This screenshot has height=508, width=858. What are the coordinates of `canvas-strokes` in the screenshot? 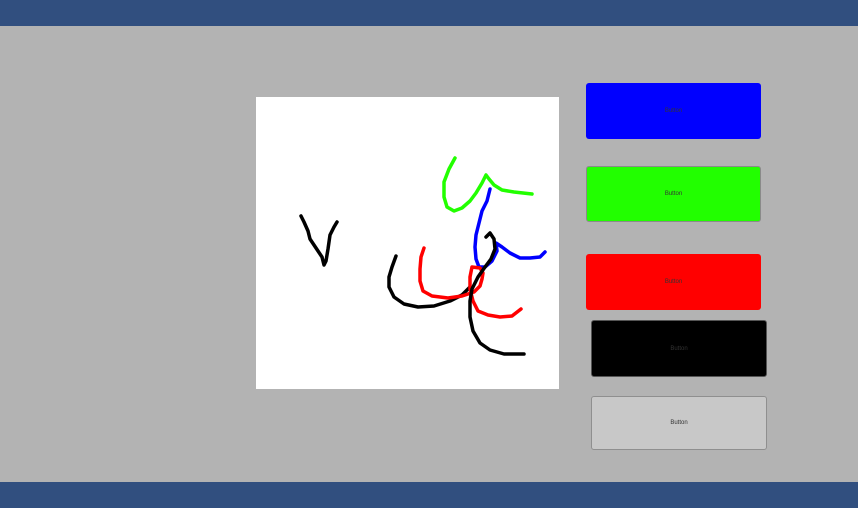 It's located at (423, 256).